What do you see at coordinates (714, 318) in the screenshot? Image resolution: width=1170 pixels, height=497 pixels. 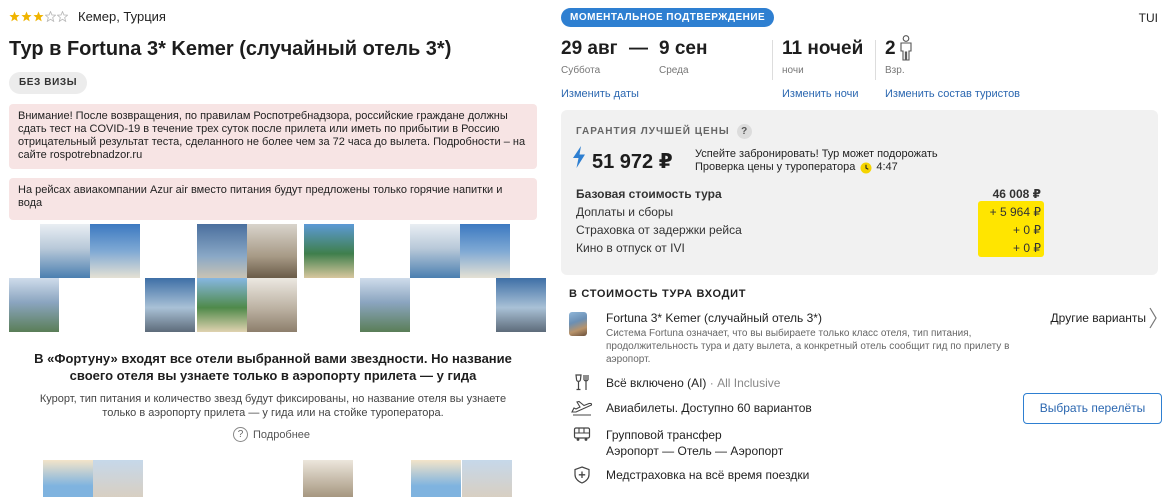 I see `included-hotel-name: Fortuna 3* Kemer (случайный отель 3*)` at bounding box center [714, 318].